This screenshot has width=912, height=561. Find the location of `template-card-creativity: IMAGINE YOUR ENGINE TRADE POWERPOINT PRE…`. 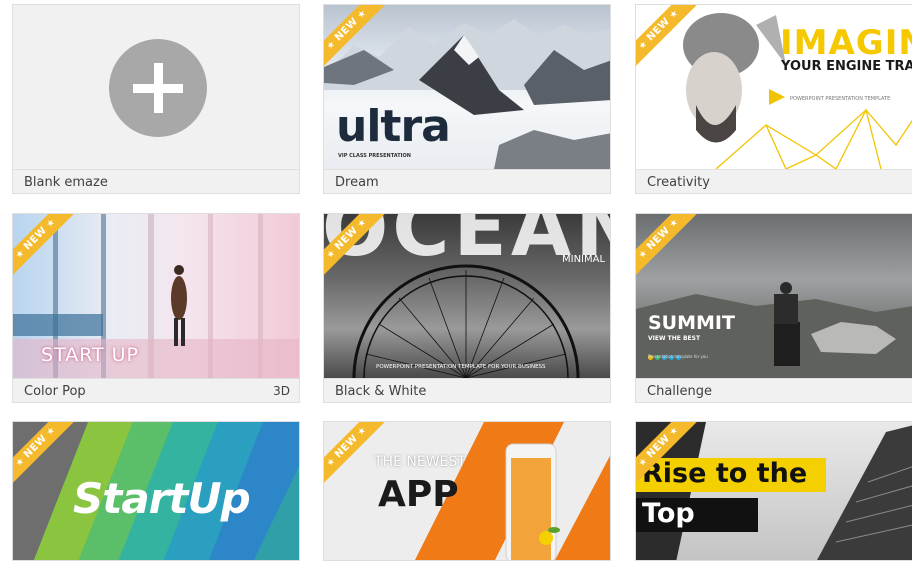

template-card-creativity: IMAGINE YOUR ENGINE TRADE POWERPOINT PRE… is located at coordinates (773, 99).